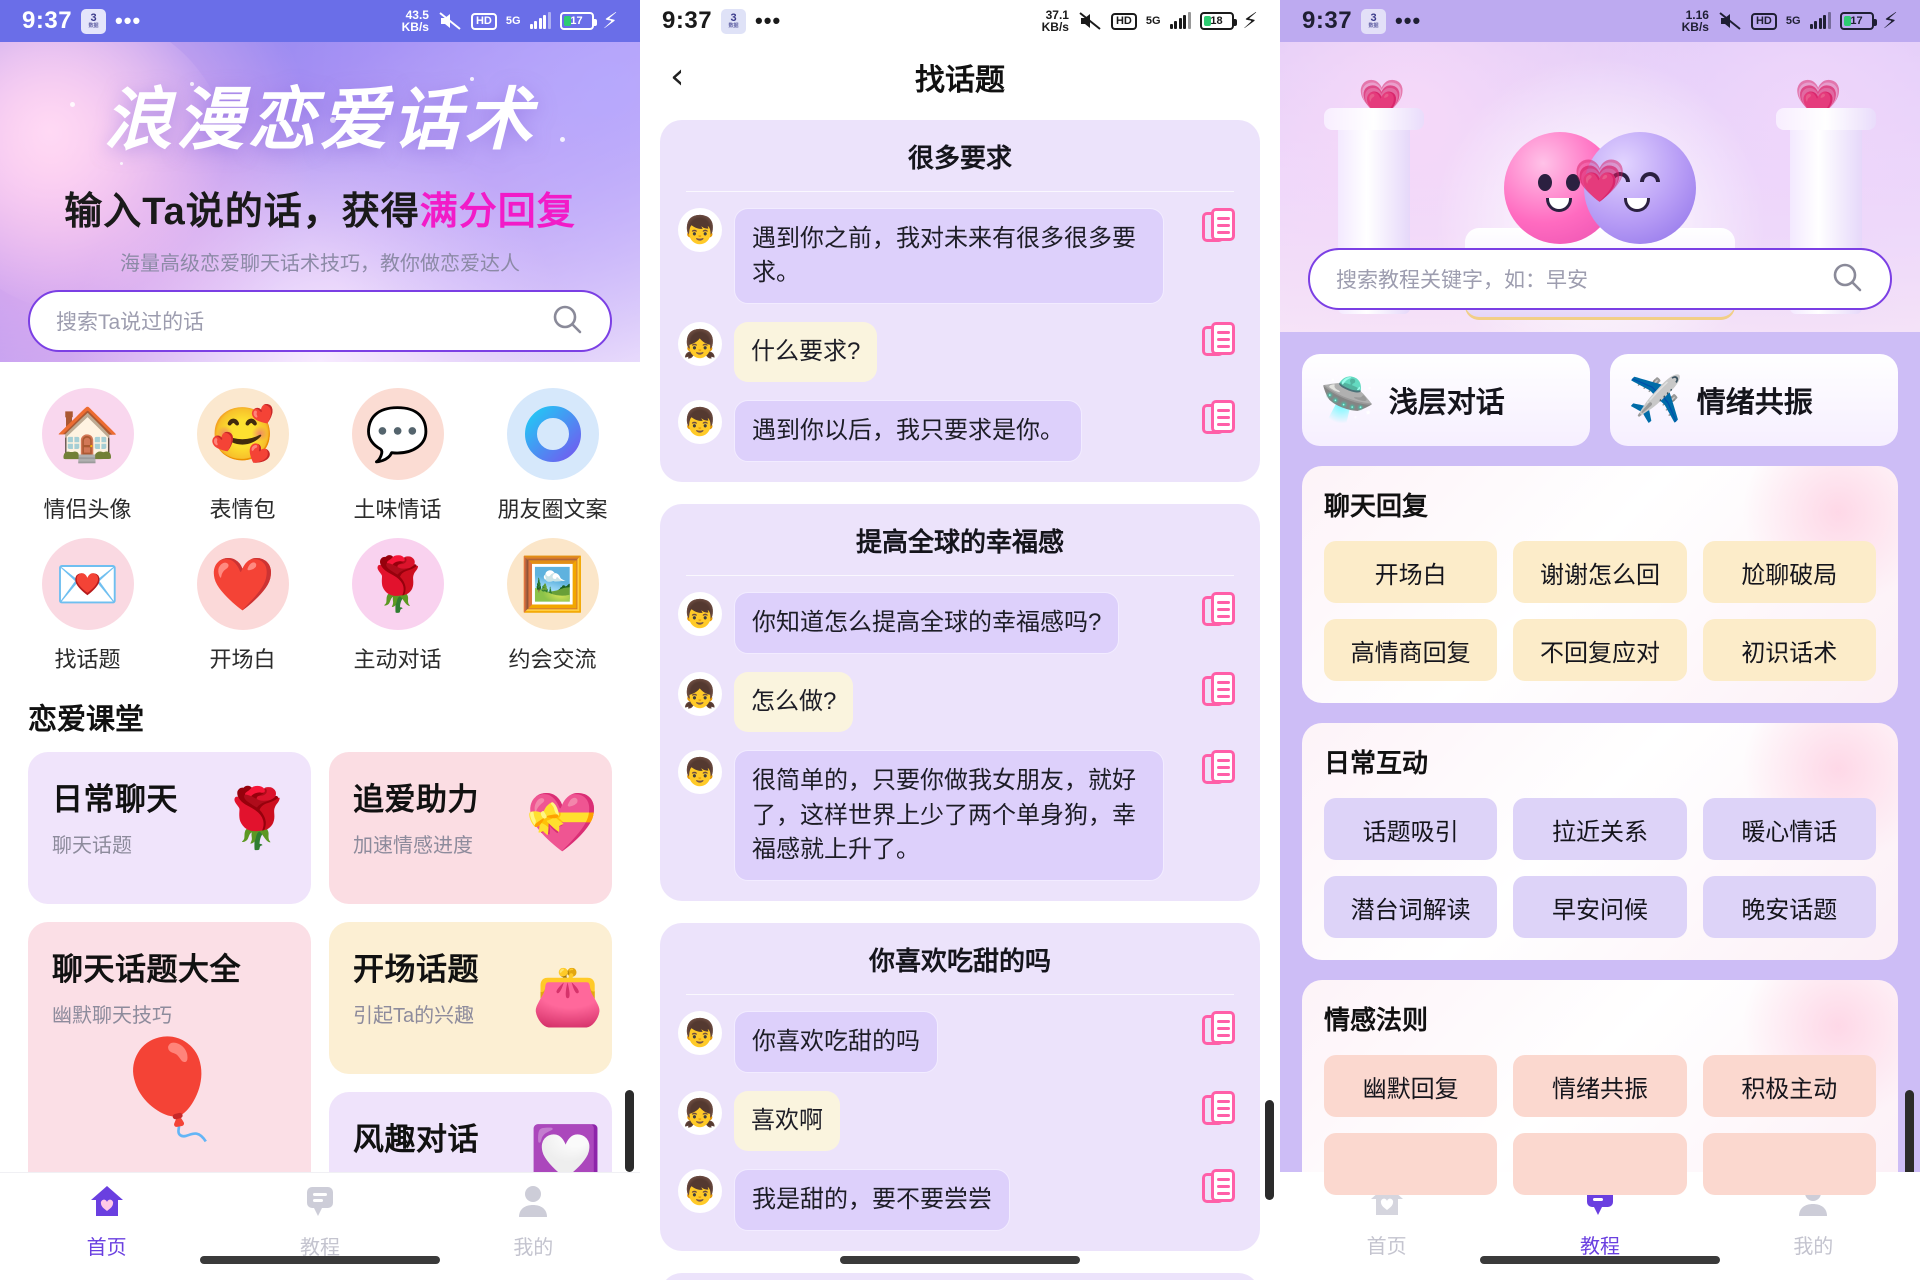  What do you see at coordinates (1600, 829) in the screenshot?
I see `chip-item: 拉近关系` at bounding box center [1600, 829].